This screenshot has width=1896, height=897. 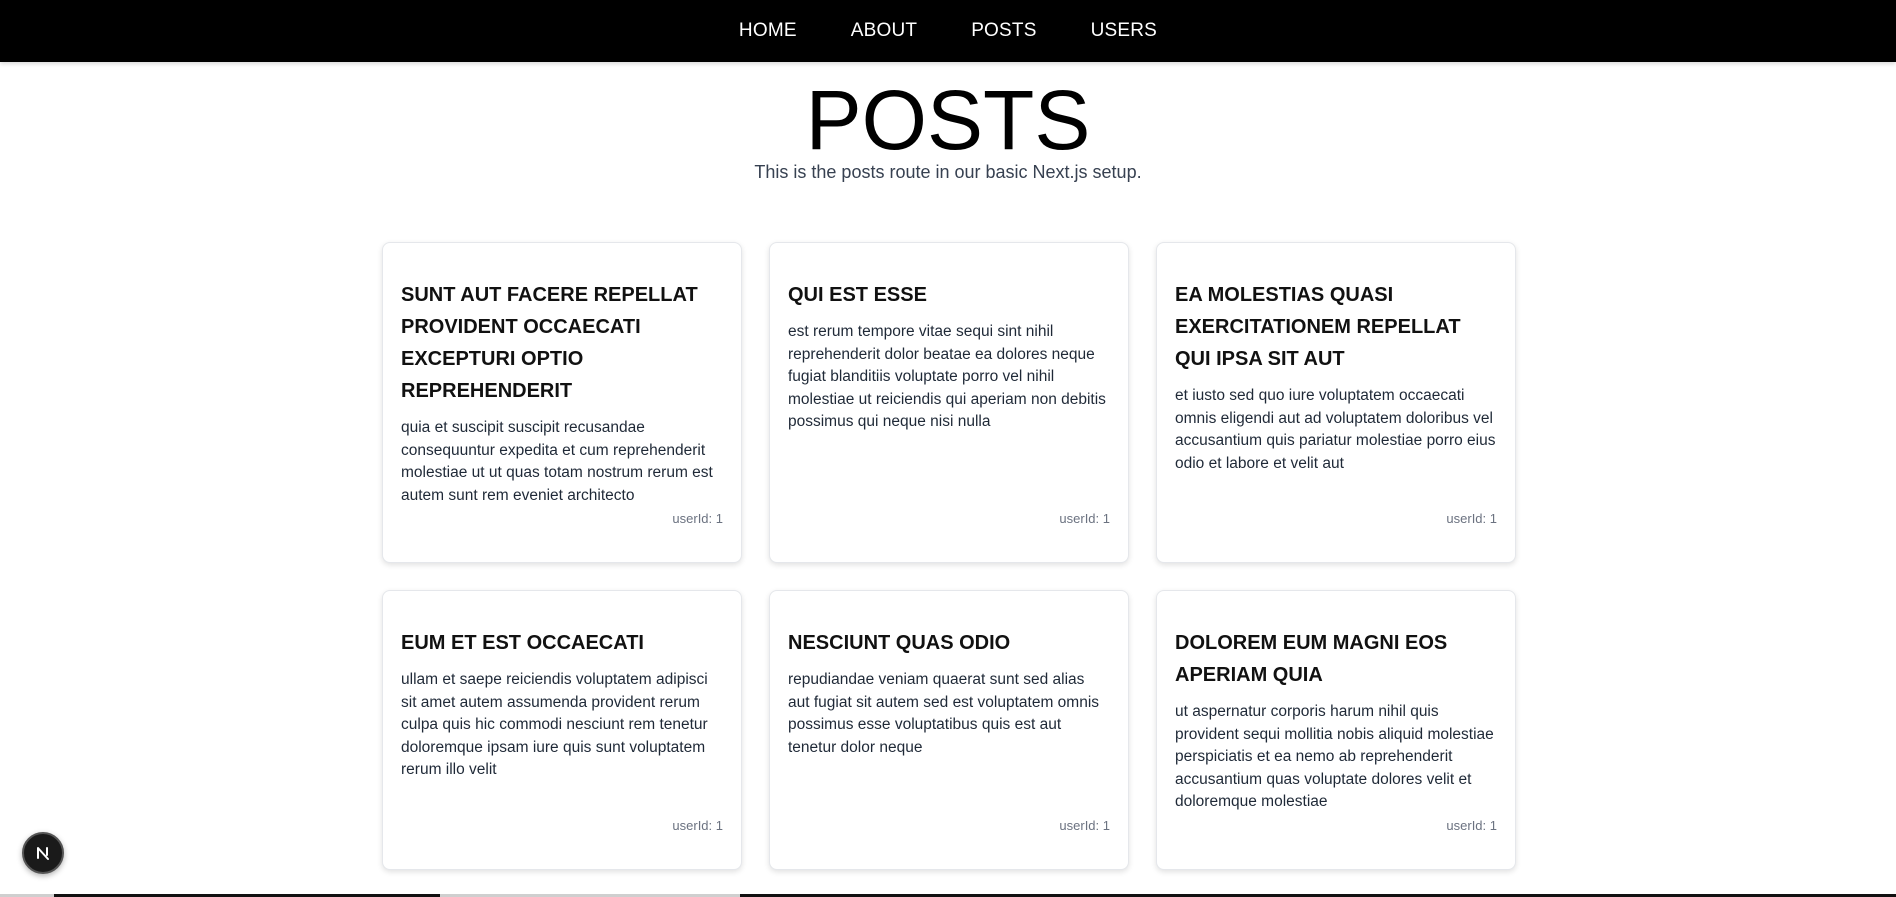 What do you see at coordinates (768, 31) in the screenshot?
I see `nav-link-home: HOME` at bounding box center [768, 31].